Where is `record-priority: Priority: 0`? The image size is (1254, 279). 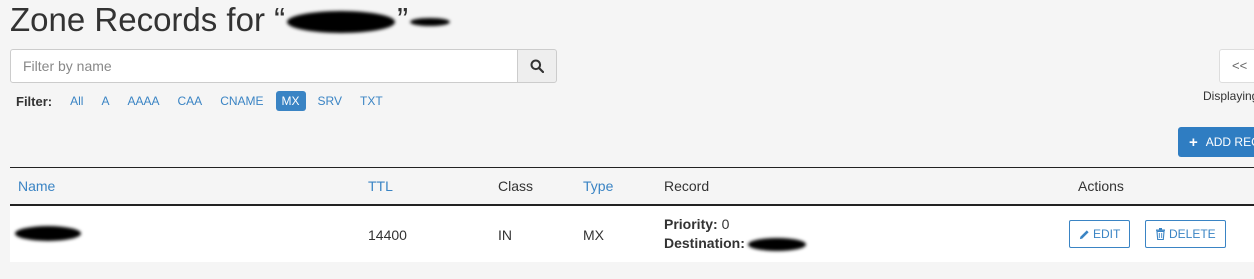
record-priority: Priority: 0 is located at coordinates (696, 224).